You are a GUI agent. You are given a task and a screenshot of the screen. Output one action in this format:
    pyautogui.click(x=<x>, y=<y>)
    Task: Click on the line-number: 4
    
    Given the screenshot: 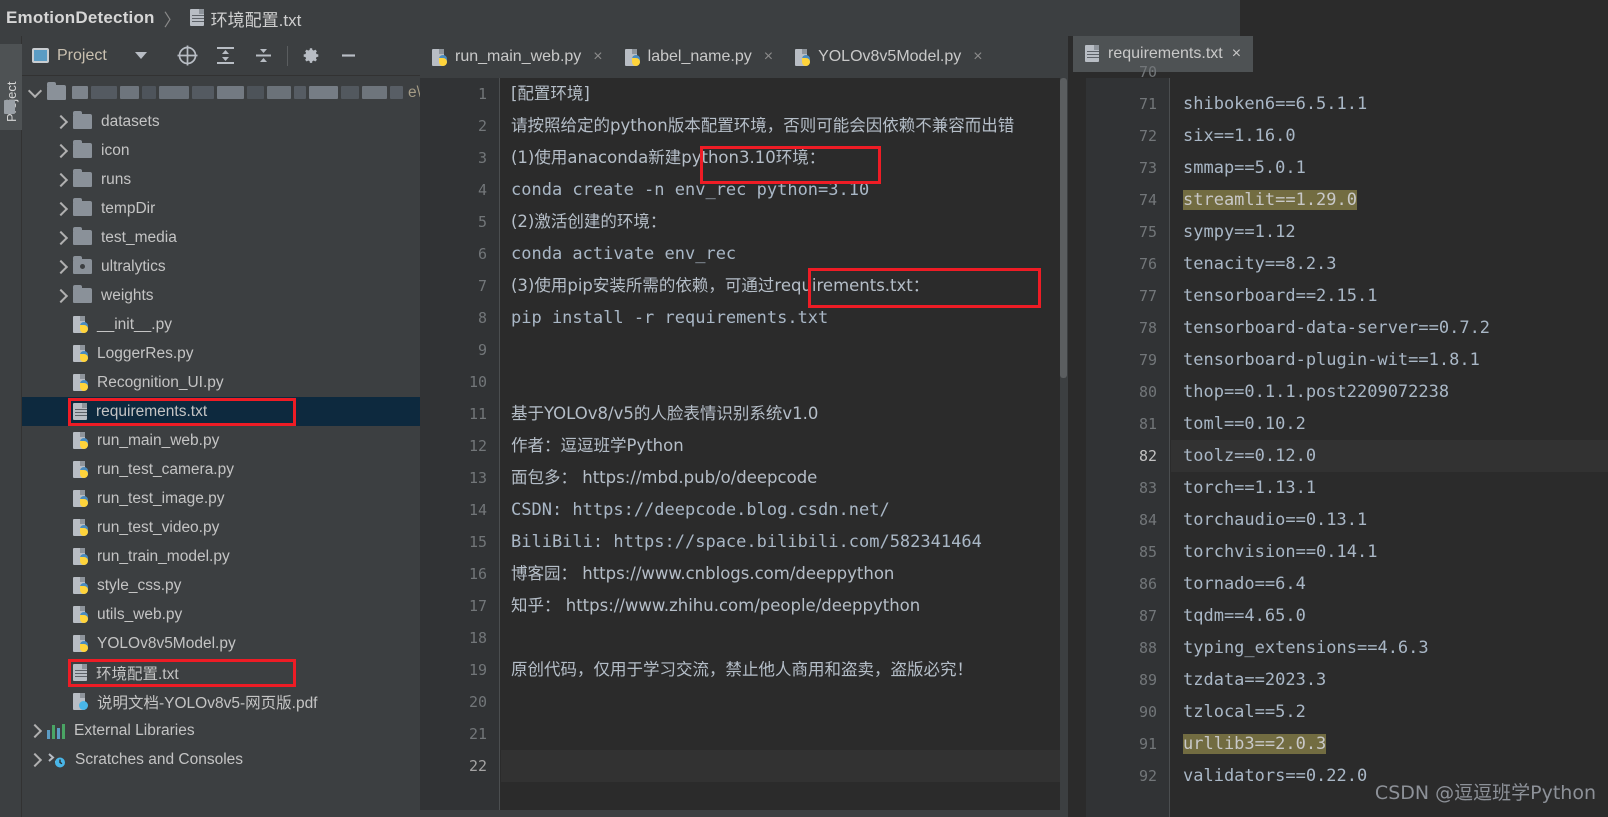 What is the action you would take?
    pyautogui.click(x=482, y=190)
    